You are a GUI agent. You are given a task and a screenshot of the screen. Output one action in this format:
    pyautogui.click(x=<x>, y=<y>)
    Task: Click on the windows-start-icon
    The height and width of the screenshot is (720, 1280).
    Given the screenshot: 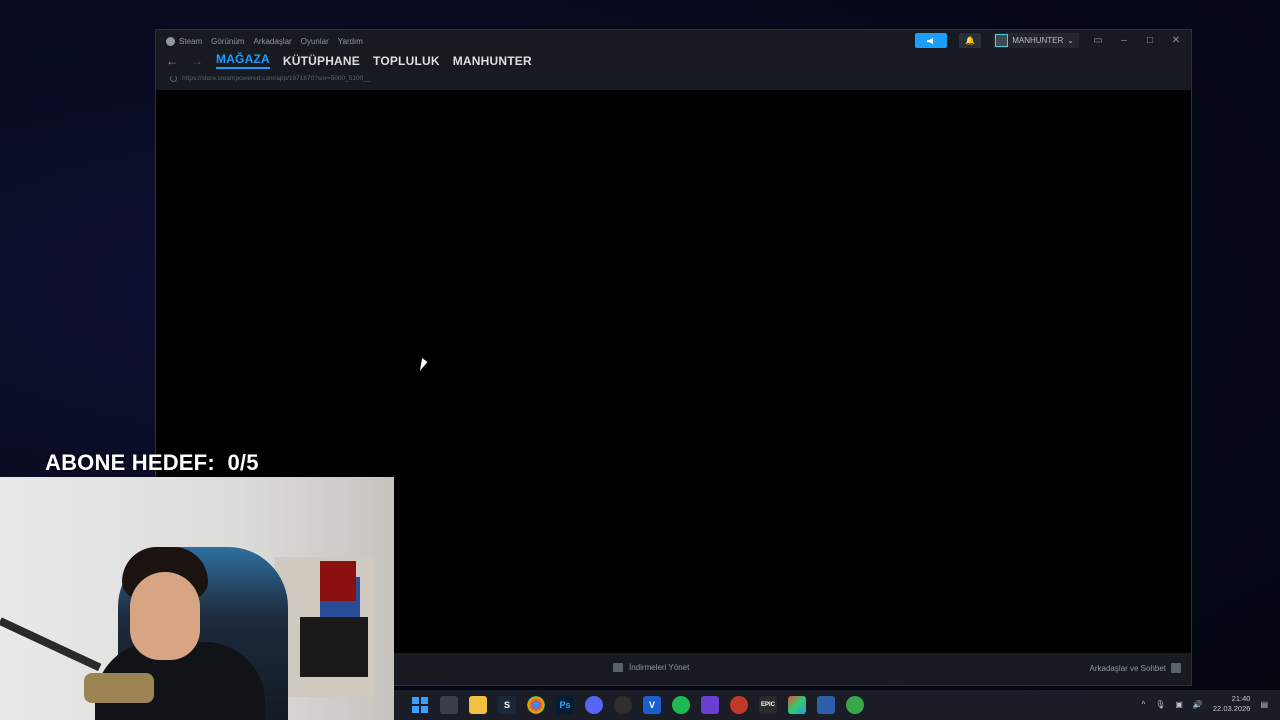 What is the action you would take?
    pyautogui.click(x=420, y=705)
    